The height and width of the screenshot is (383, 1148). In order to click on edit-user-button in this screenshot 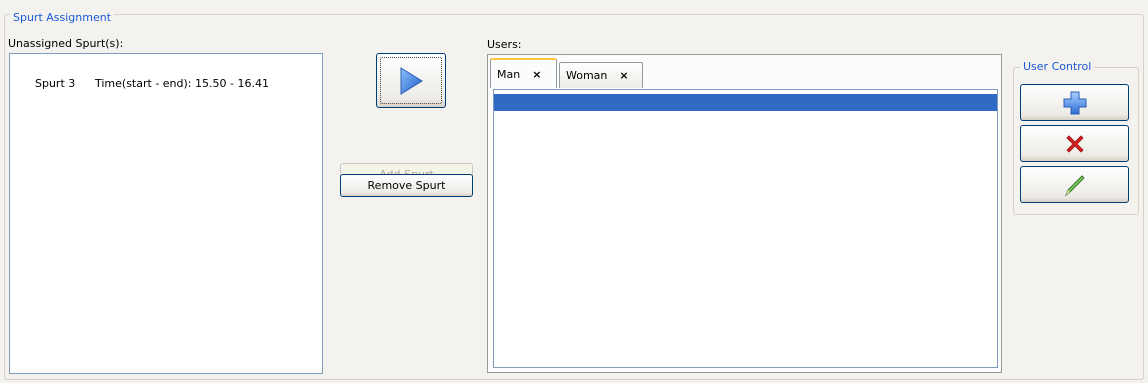, I will do `click(1074, 184)`.